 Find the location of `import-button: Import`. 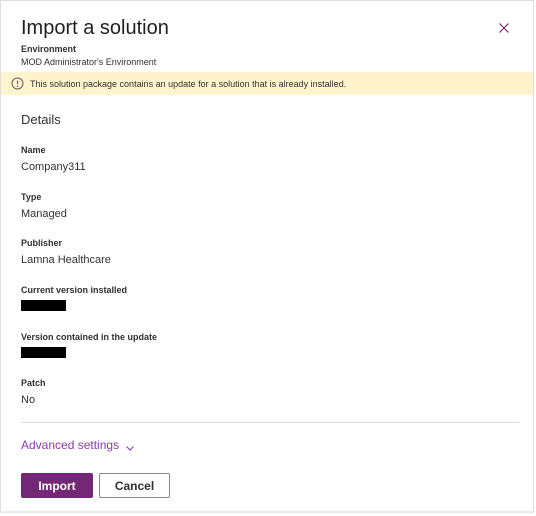

import-button: Import is located at coordinates (57, 485).